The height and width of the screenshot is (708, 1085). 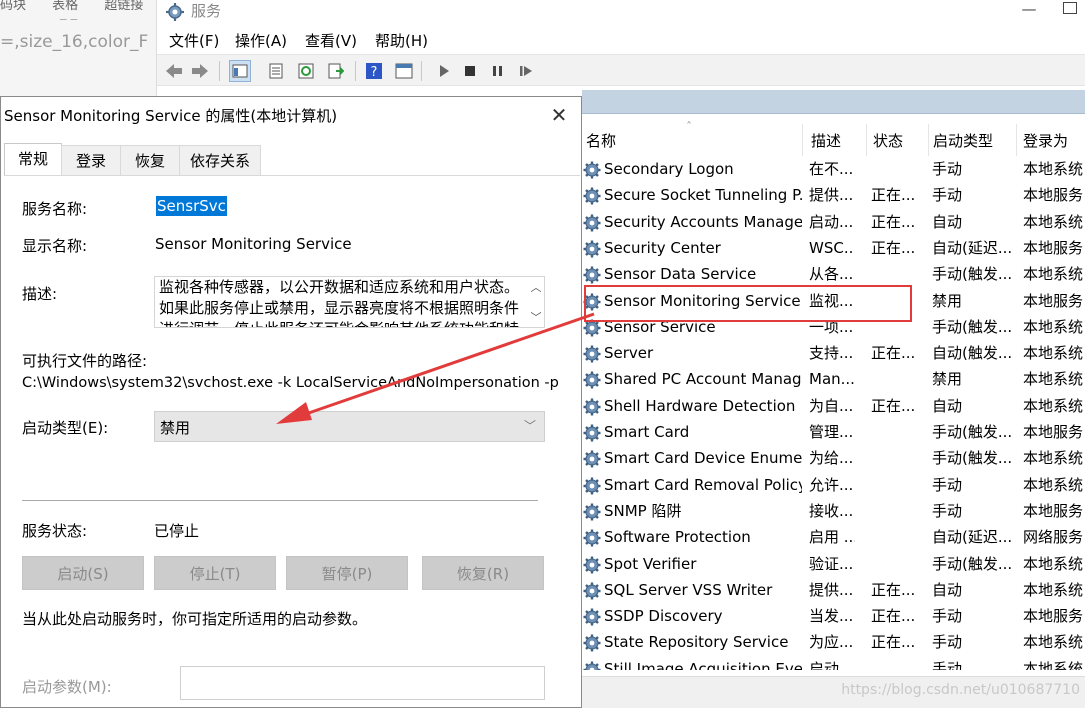 What do you see at coordinates (559, 115) in the screenshot?
I see `close-icon: ✕` at bounding box center [559, 115].